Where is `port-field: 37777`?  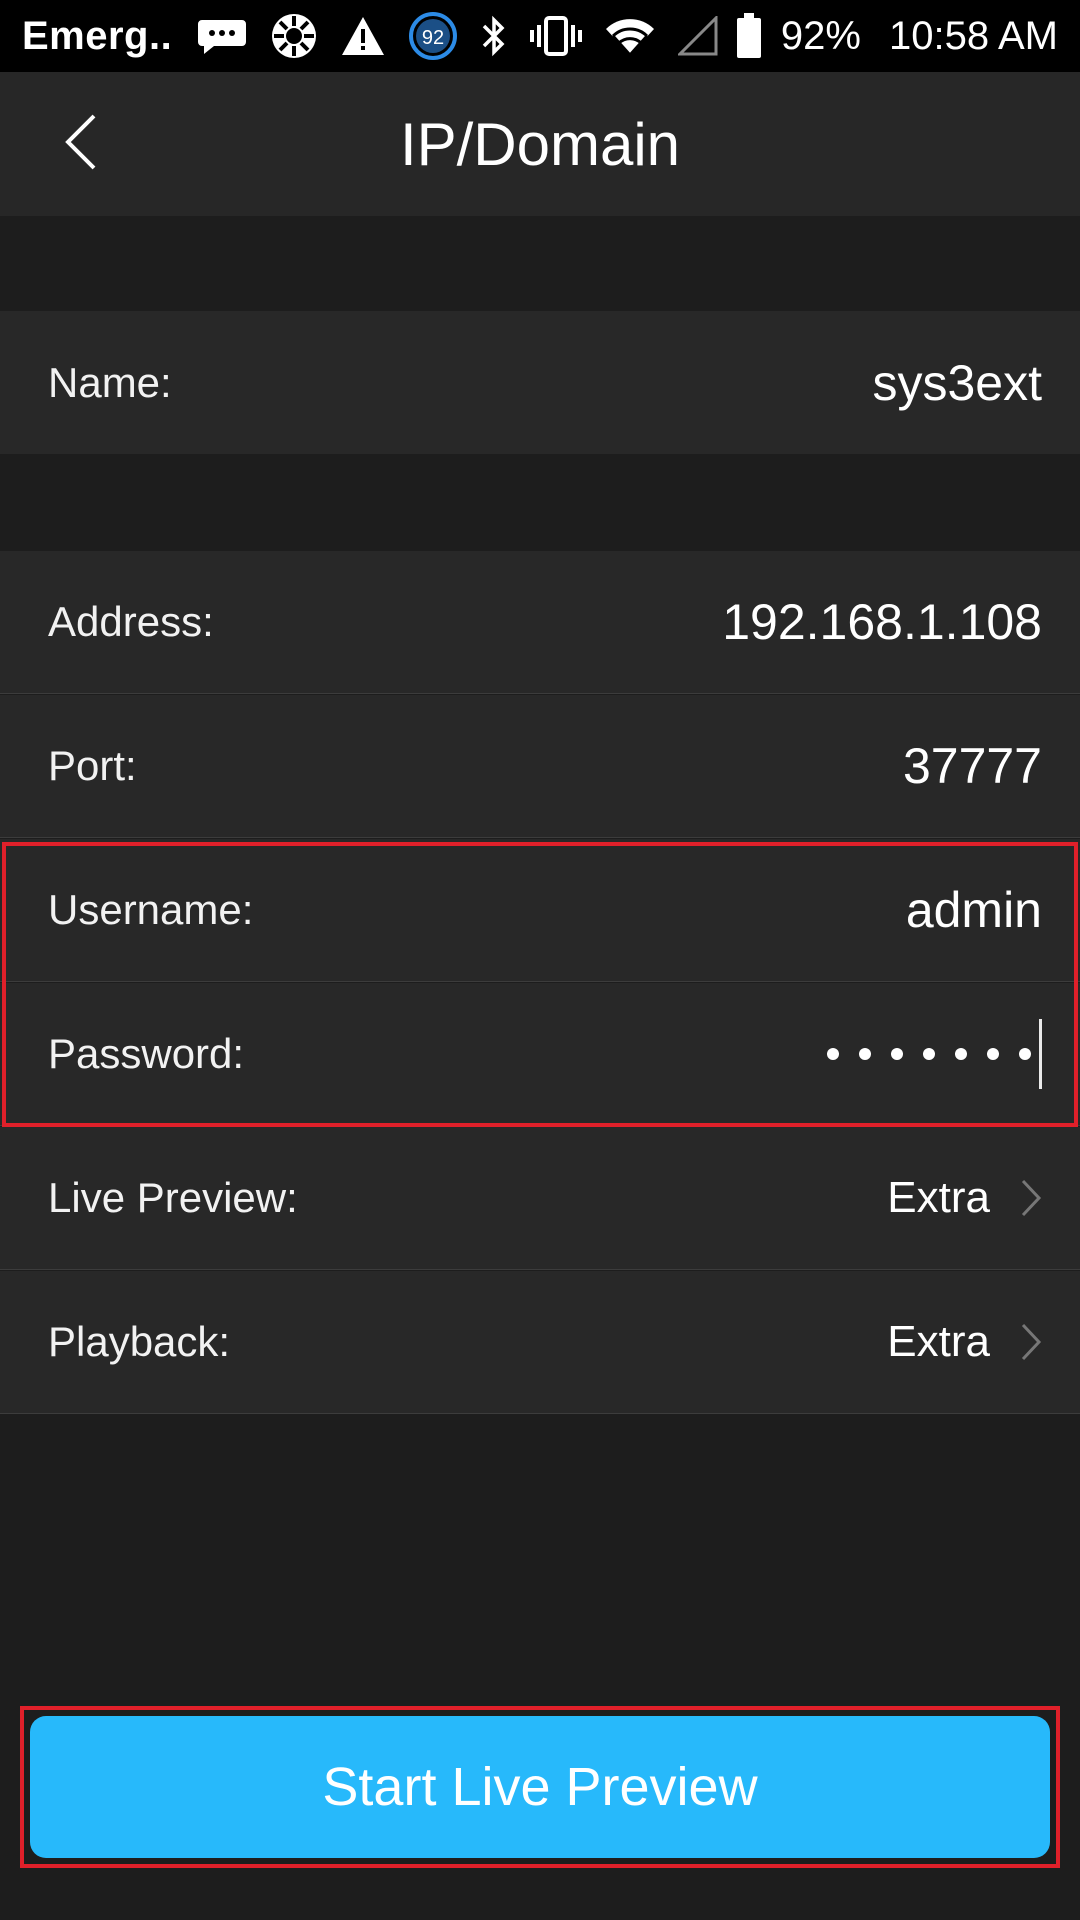
port-field: 37777 is located at coordinates (972, 766).